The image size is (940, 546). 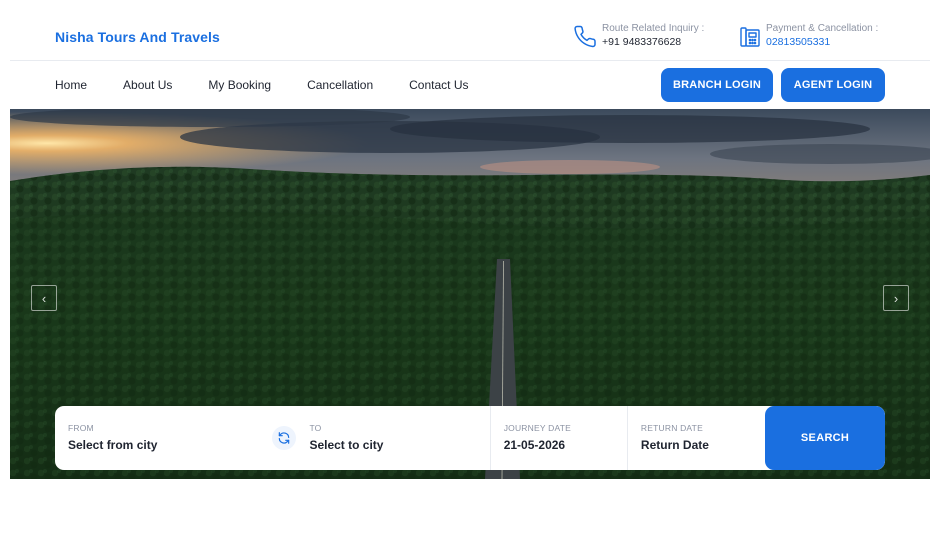 I want to click on return-date-field: RETURN DATE Return Date, so click(x=696, y=438).